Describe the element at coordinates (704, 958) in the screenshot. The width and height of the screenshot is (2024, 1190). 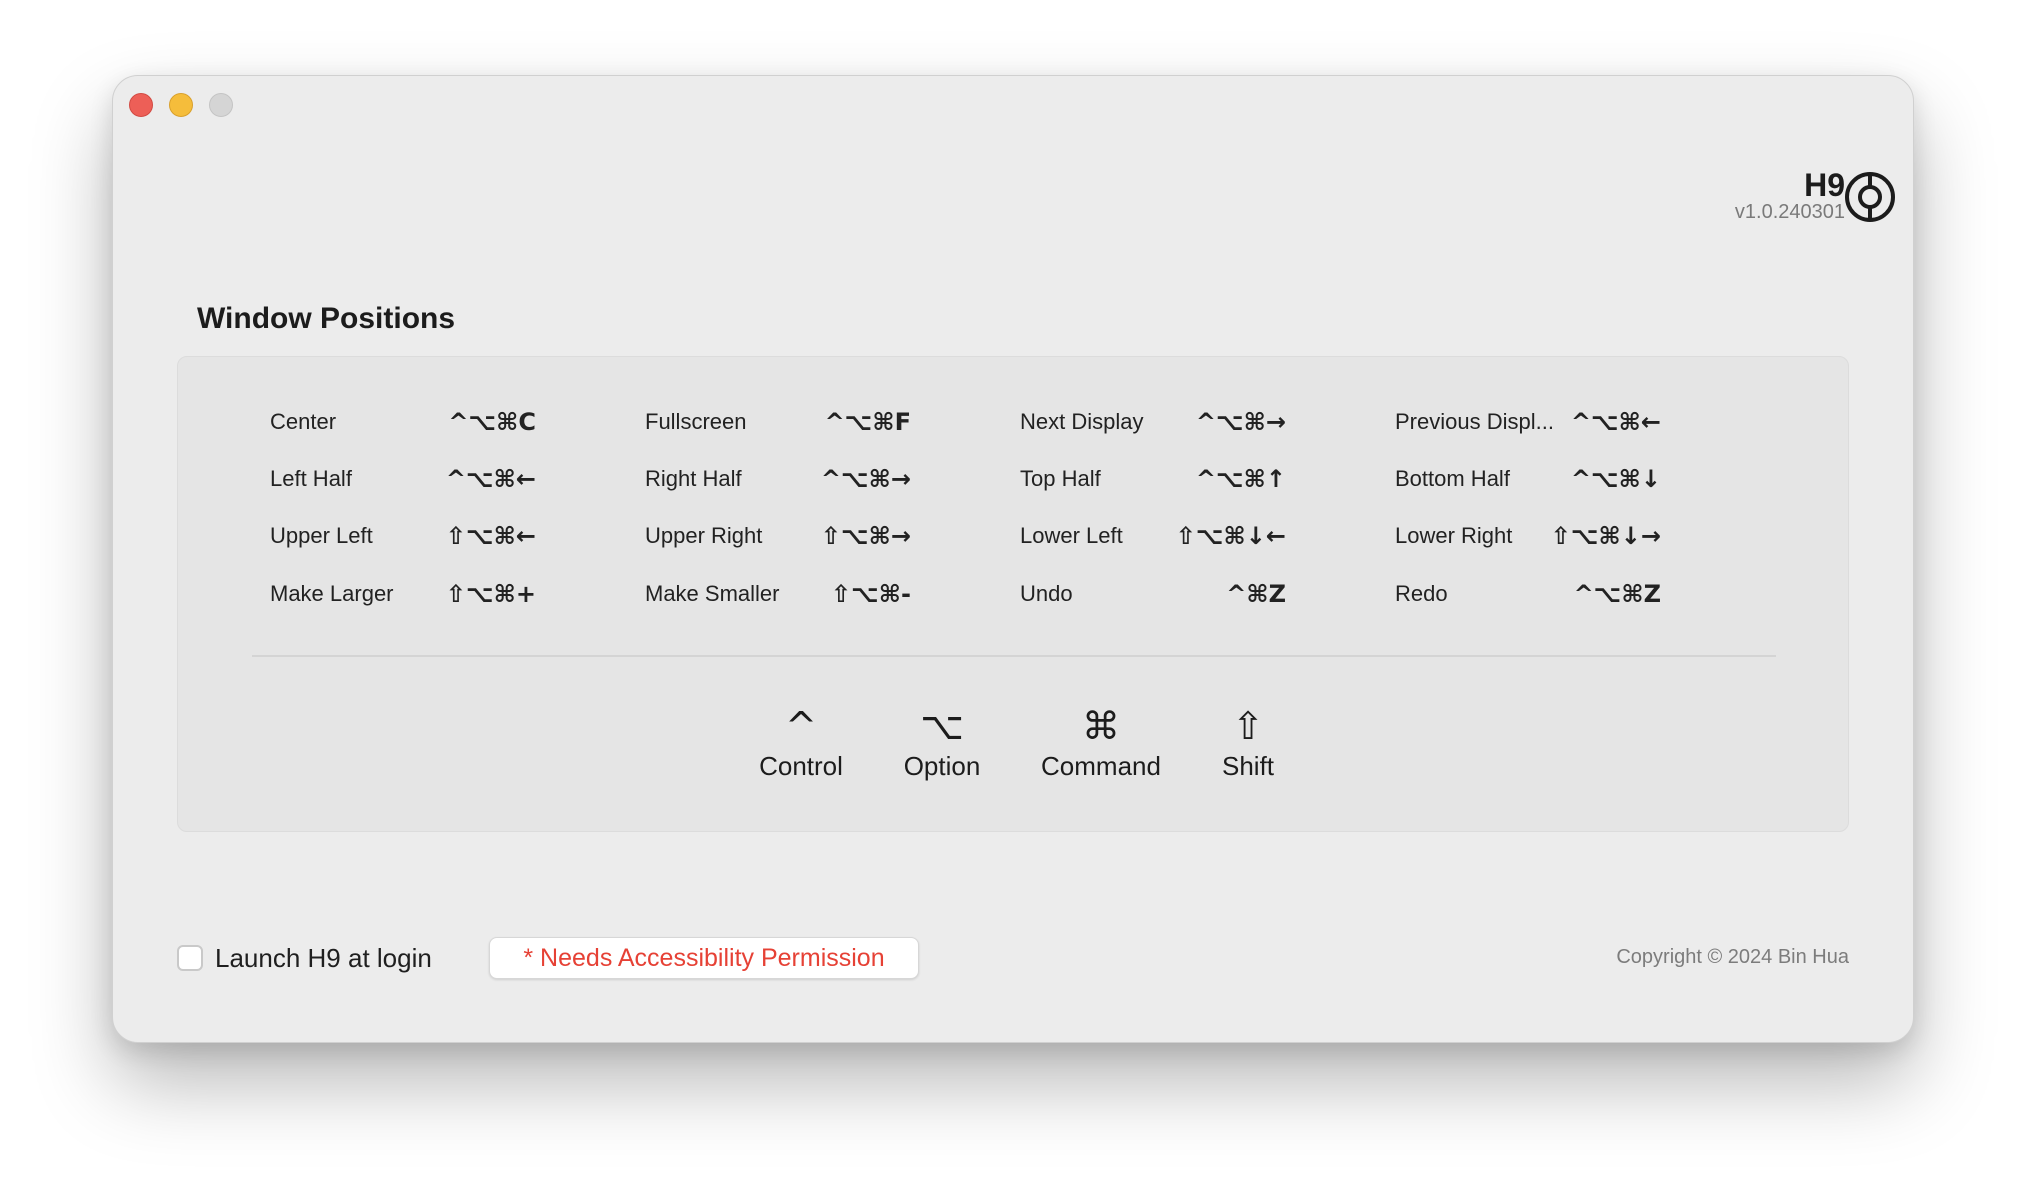
I see `accessibility-permission-button: * Needs Accessibility Permission` at that location.